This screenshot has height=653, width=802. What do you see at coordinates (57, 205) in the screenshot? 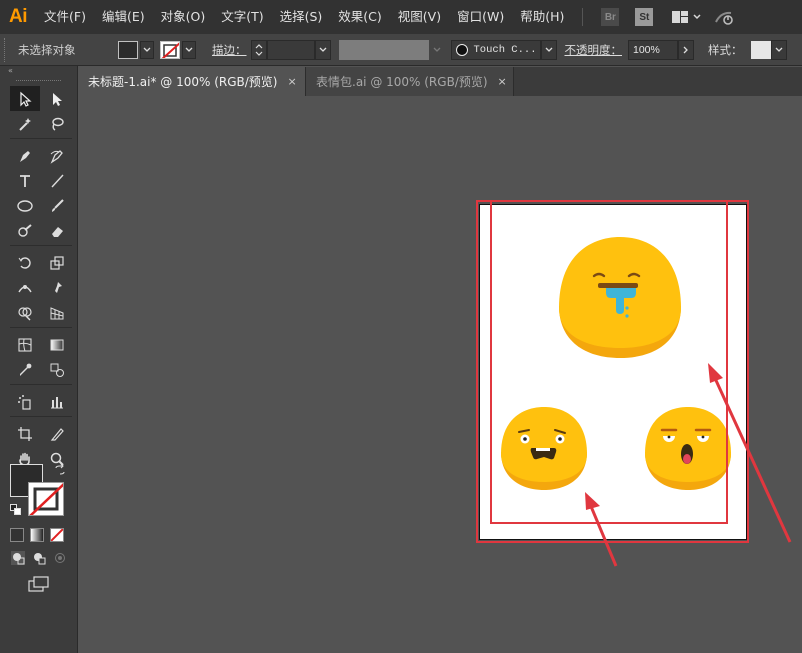
I see `paintbrush-tool-icon` at bounding box center [57, 205].